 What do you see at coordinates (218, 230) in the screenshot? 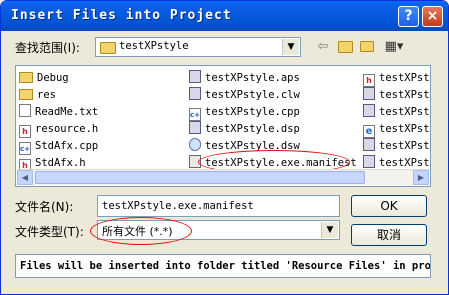
I see `filetype-dropdown: 所有文件 (*.*) ▼` at bounding box center [218, 230].